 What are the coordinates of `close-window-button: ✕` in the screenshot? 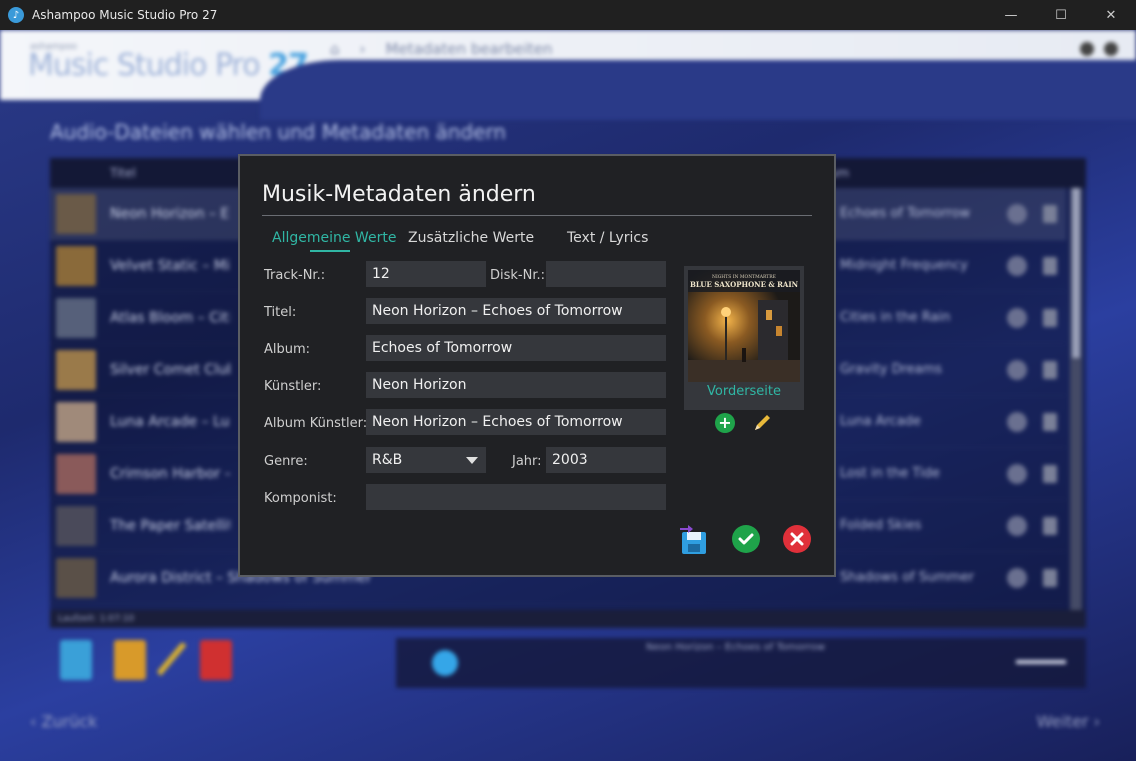 It's located at (1111, 15).